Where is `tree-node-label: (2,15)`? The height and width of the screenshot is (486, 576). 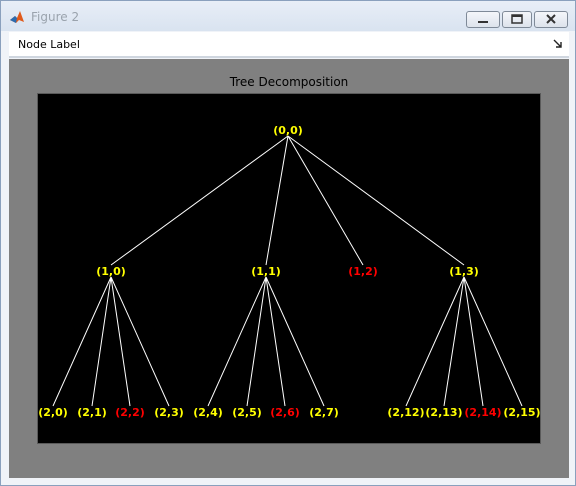 tree-node-label: (2,15) is located at coordinates (521, 412).